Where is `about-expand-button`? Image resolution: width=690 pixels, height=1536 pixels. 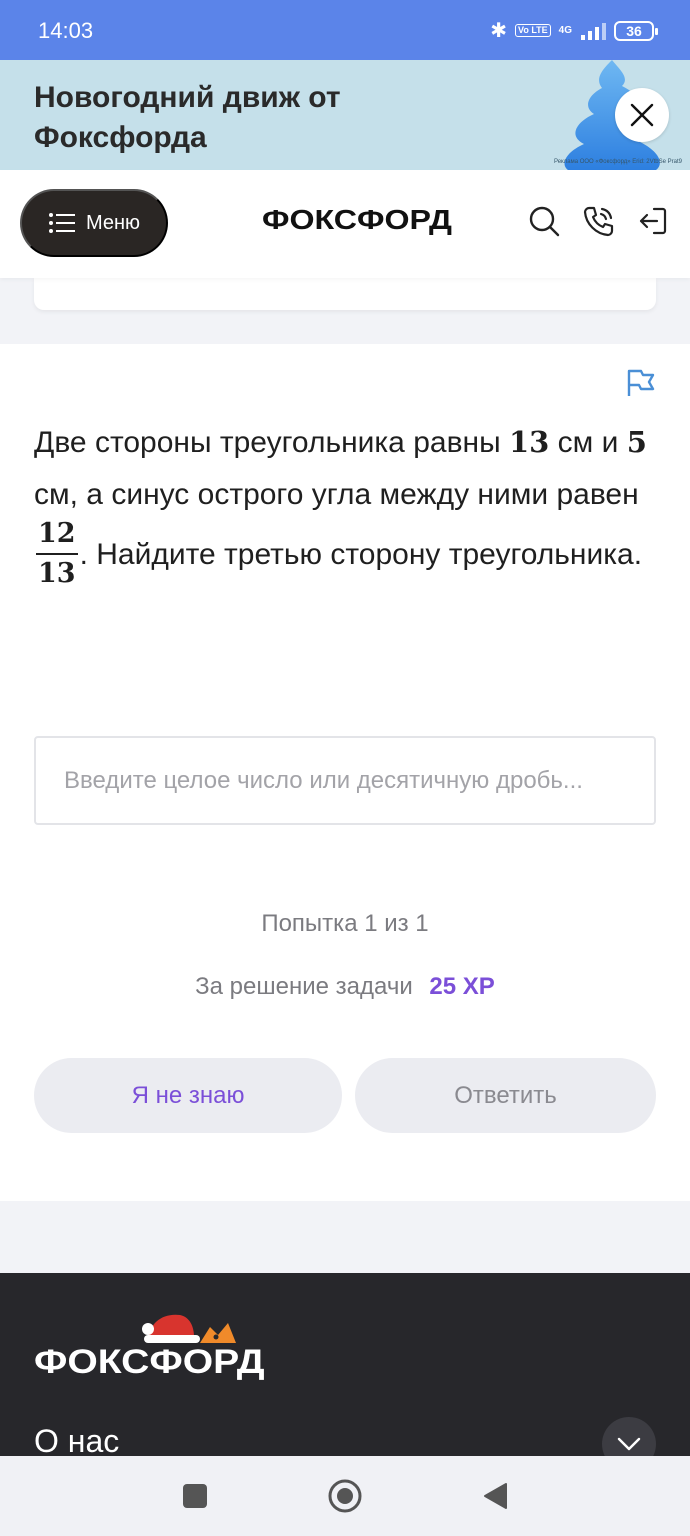 about-expand-button is located at coordinates (629, 1436).